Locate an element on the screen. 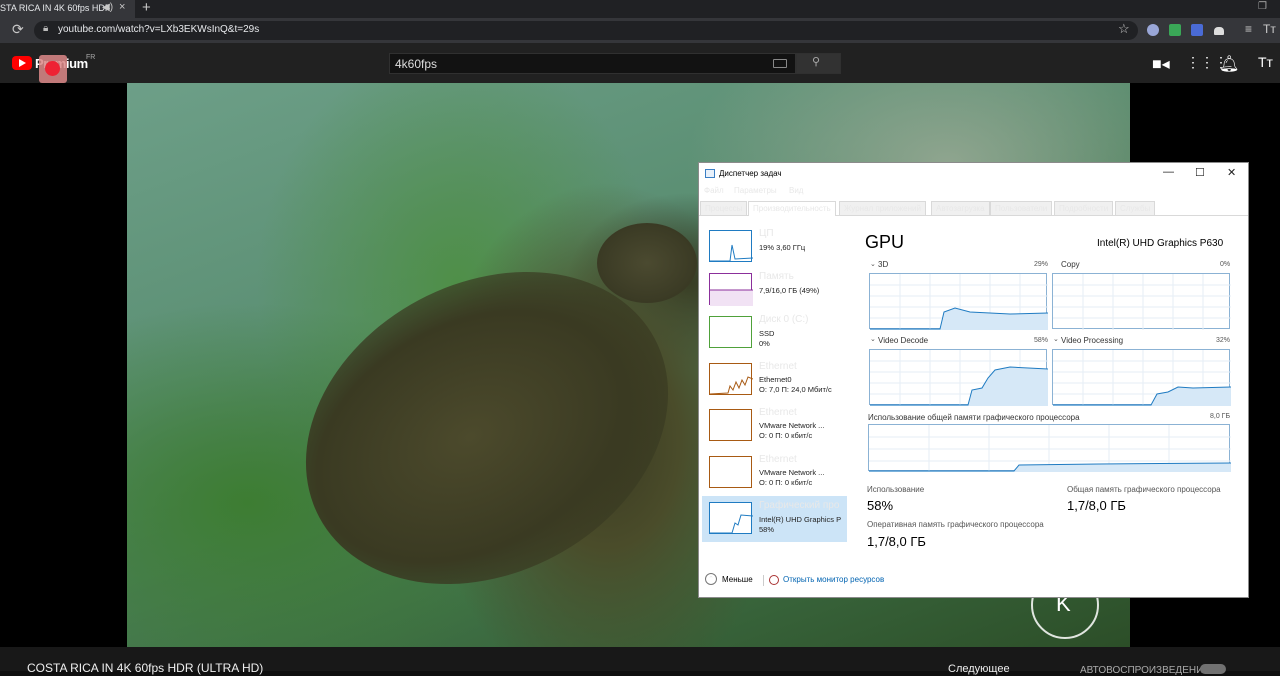  engine-graph-3d is located at coordinates (958, 301).